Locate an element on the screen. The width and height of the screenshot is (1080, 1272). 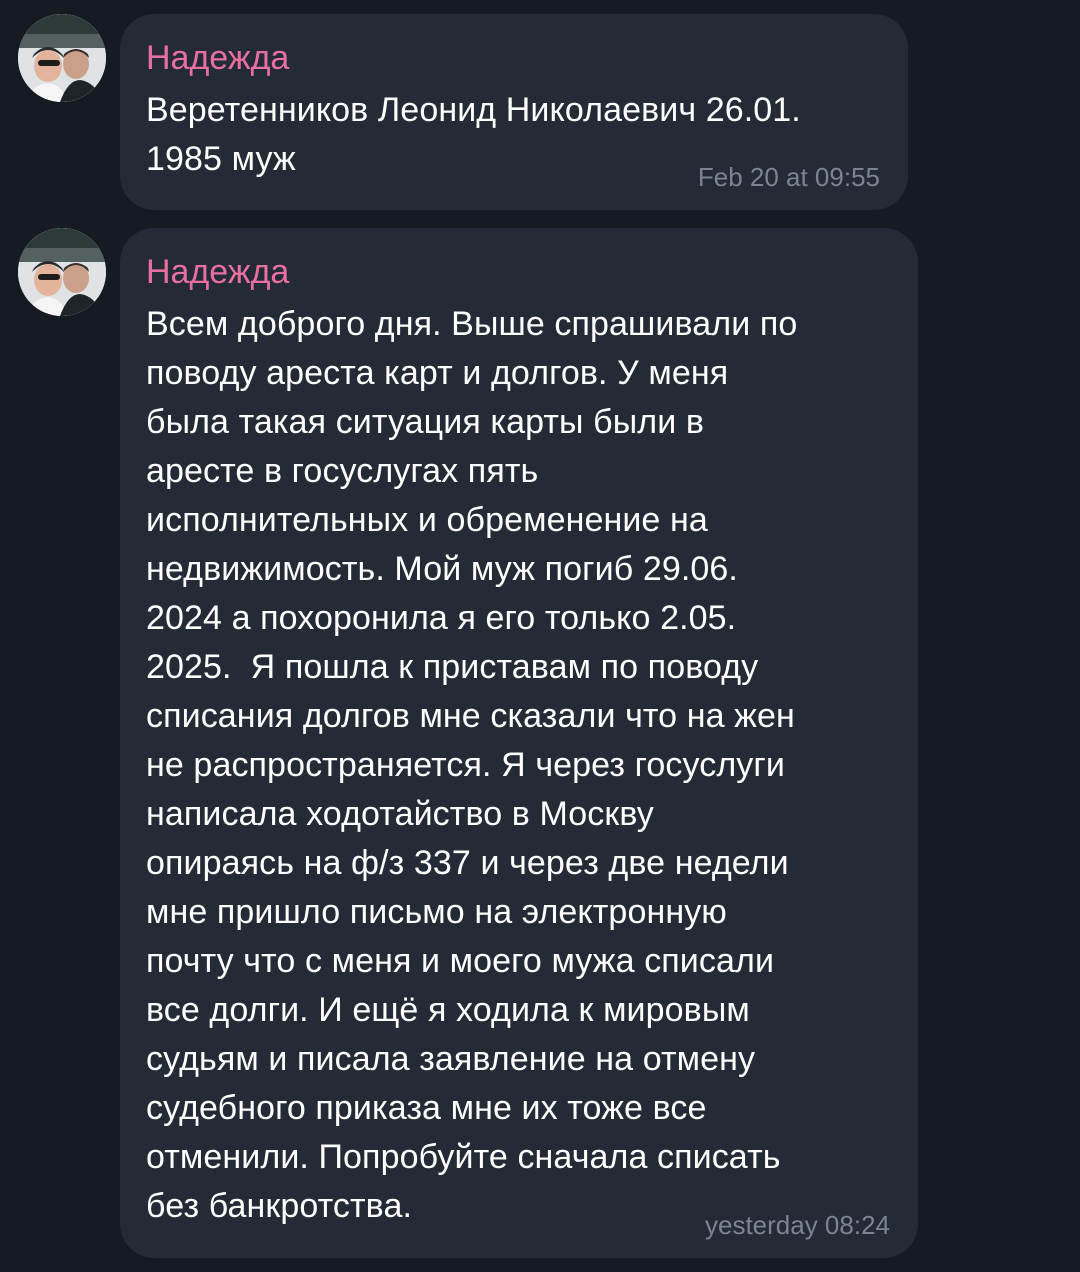
message-timestamp: yesterday 08:24 is located at coordinates (797, 1225).